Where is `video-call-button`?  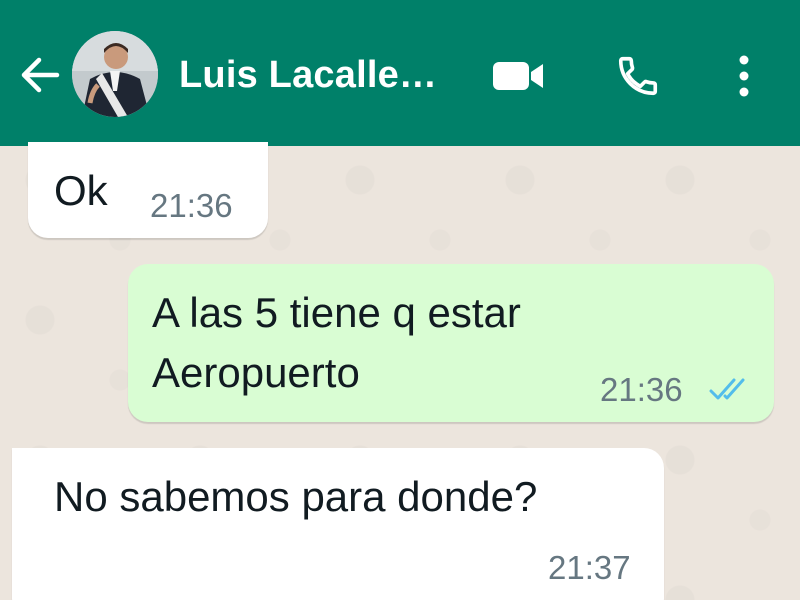 video-call-button is located at coordinates (518, 76).